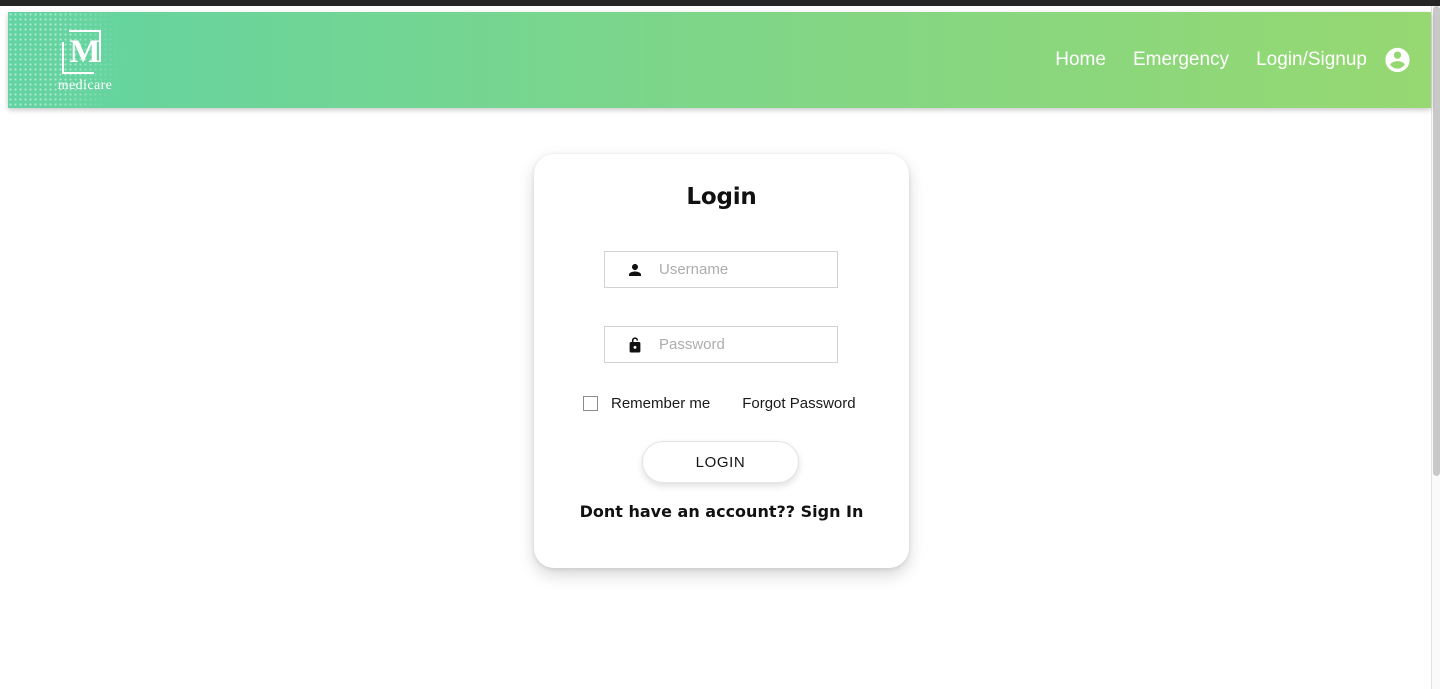 The width and height of the screenshot is (1440, 689). What do you see at coordinates (590, 403) in the screenshot?
I see `remember-me-checkbox` at bounding box center [590, 403].